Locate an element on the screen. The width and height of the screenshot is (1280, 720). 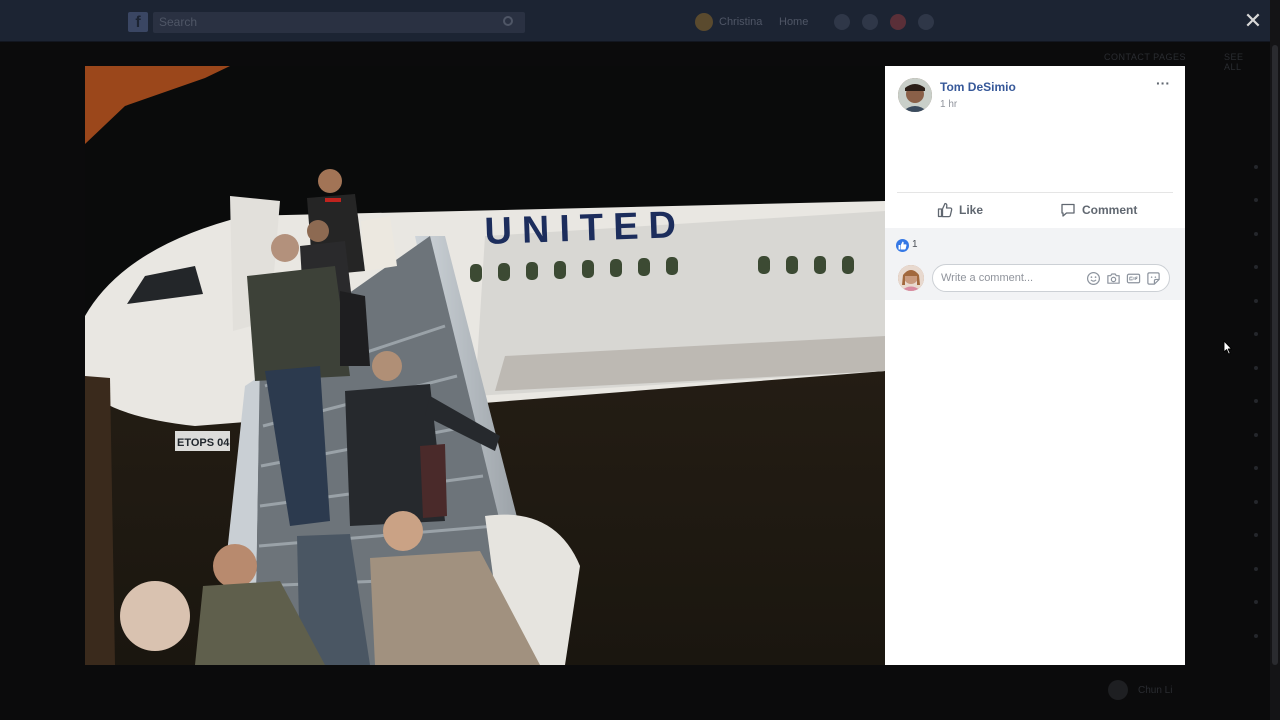
background-contacts-list is located at coordinates (1228, 401).